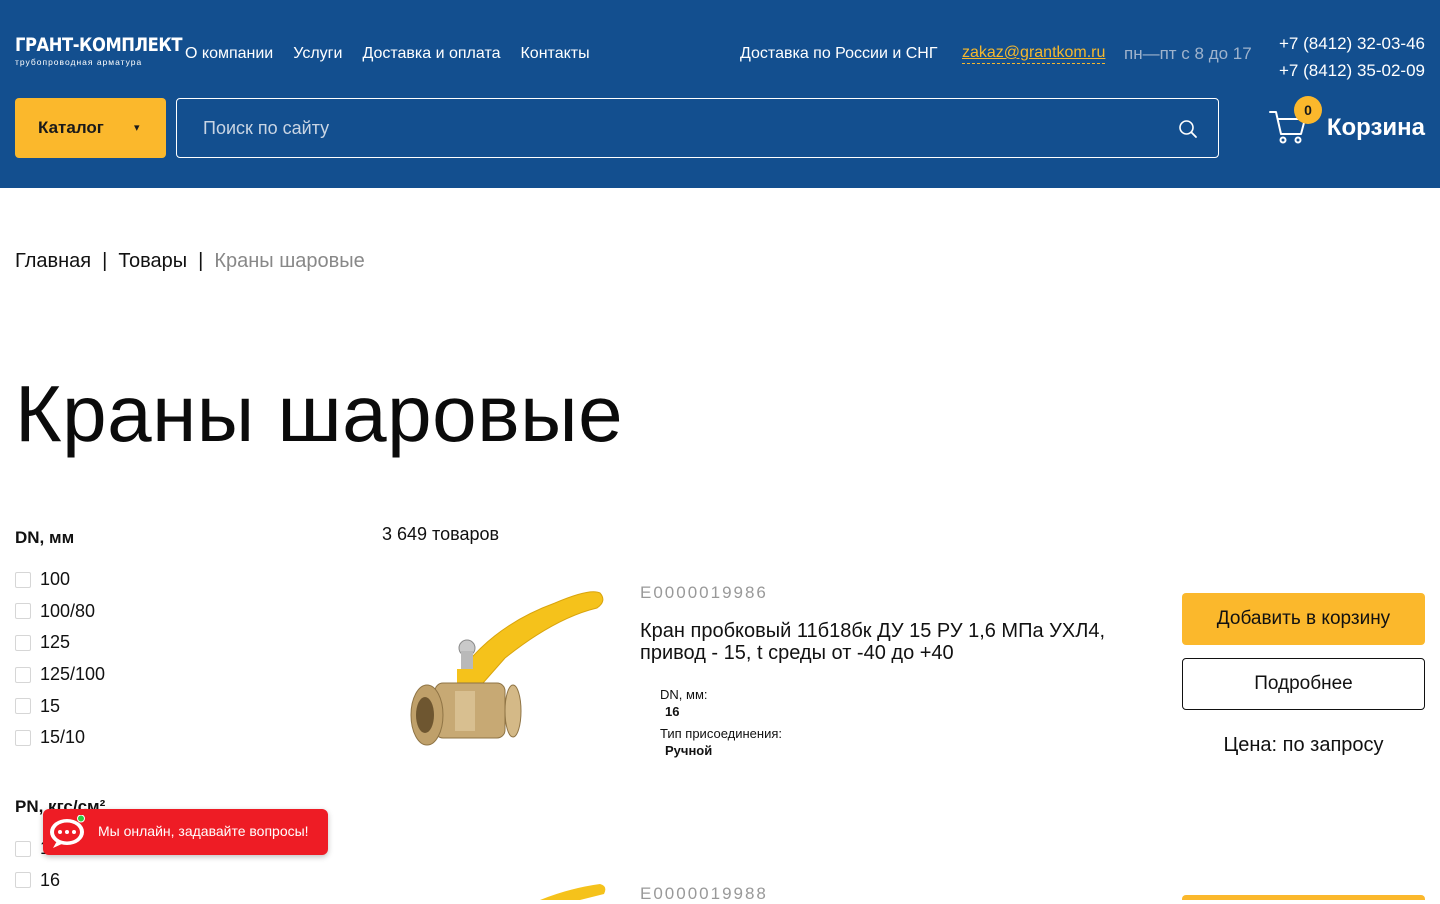  I want to click on nav-about: О компании, so click(229, 54).